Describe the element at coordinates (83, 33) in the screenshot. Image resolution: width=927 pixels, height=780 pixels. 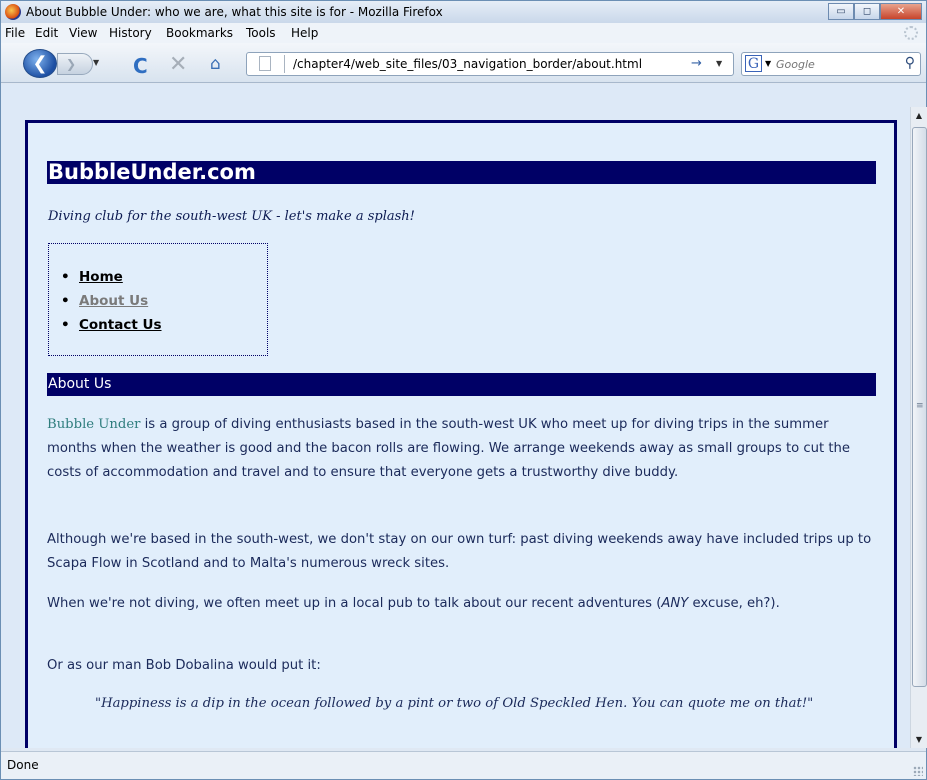
I see `menu-view: View` at that location.